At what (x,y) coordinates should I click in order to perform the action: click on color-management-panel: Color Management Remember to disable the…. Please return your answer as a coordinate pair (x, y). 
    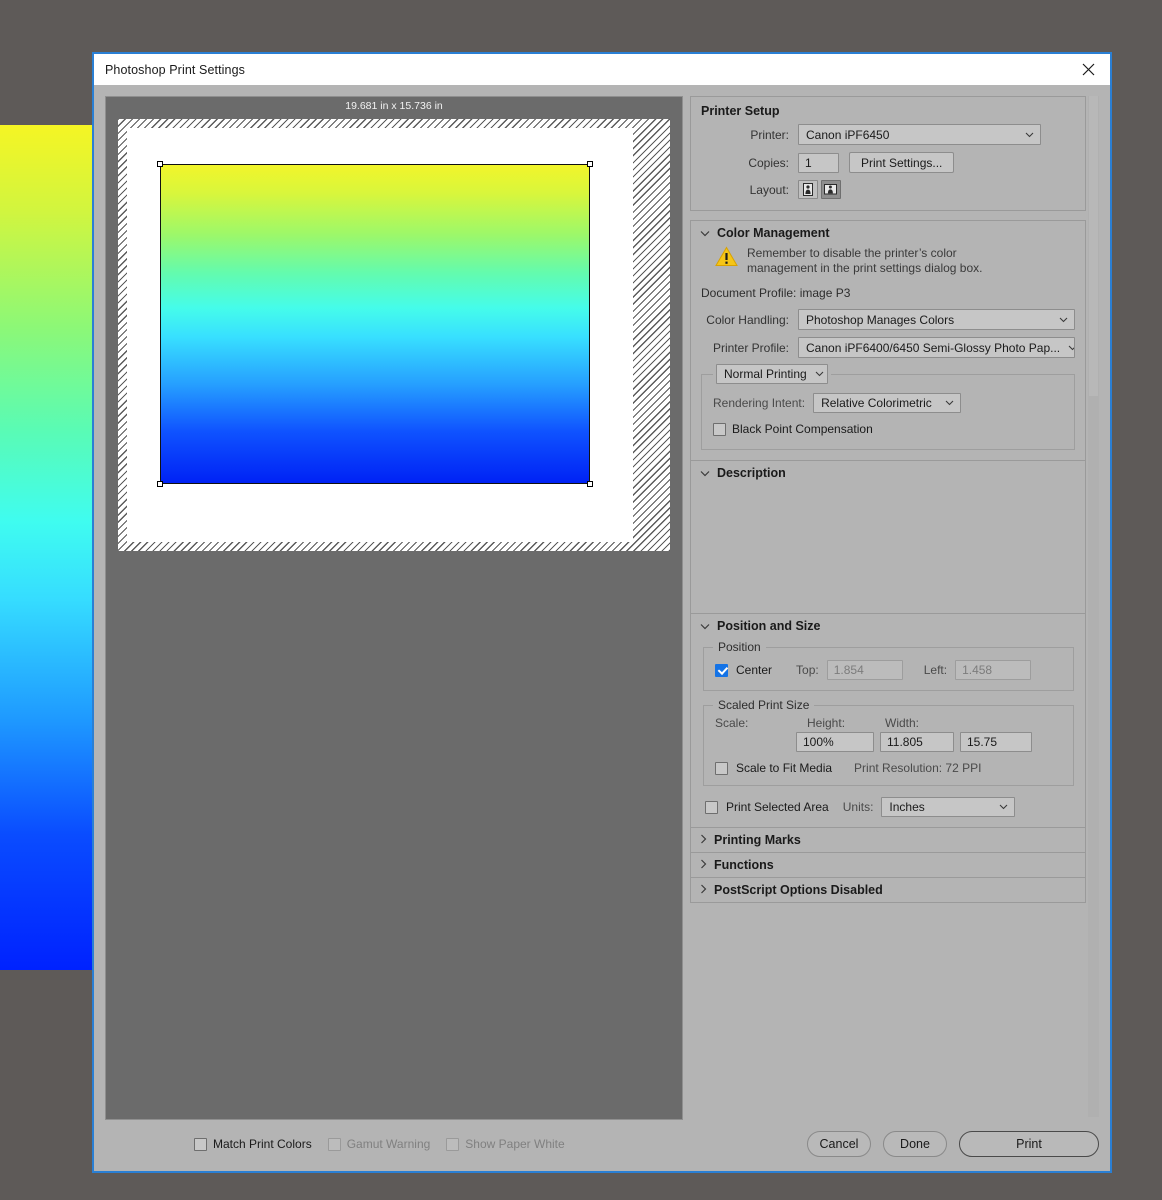
    Looking at the image, I should click on (888, 340).